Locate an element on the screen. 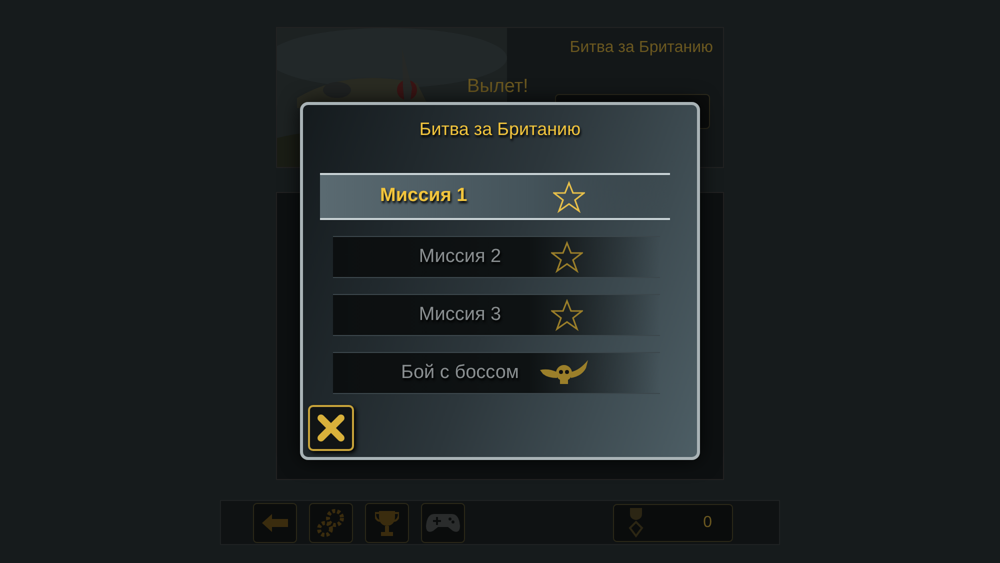 The height and width of the screenshot is (563, 1000). launch-label: Вылет! is located at coordinates (497, 87).